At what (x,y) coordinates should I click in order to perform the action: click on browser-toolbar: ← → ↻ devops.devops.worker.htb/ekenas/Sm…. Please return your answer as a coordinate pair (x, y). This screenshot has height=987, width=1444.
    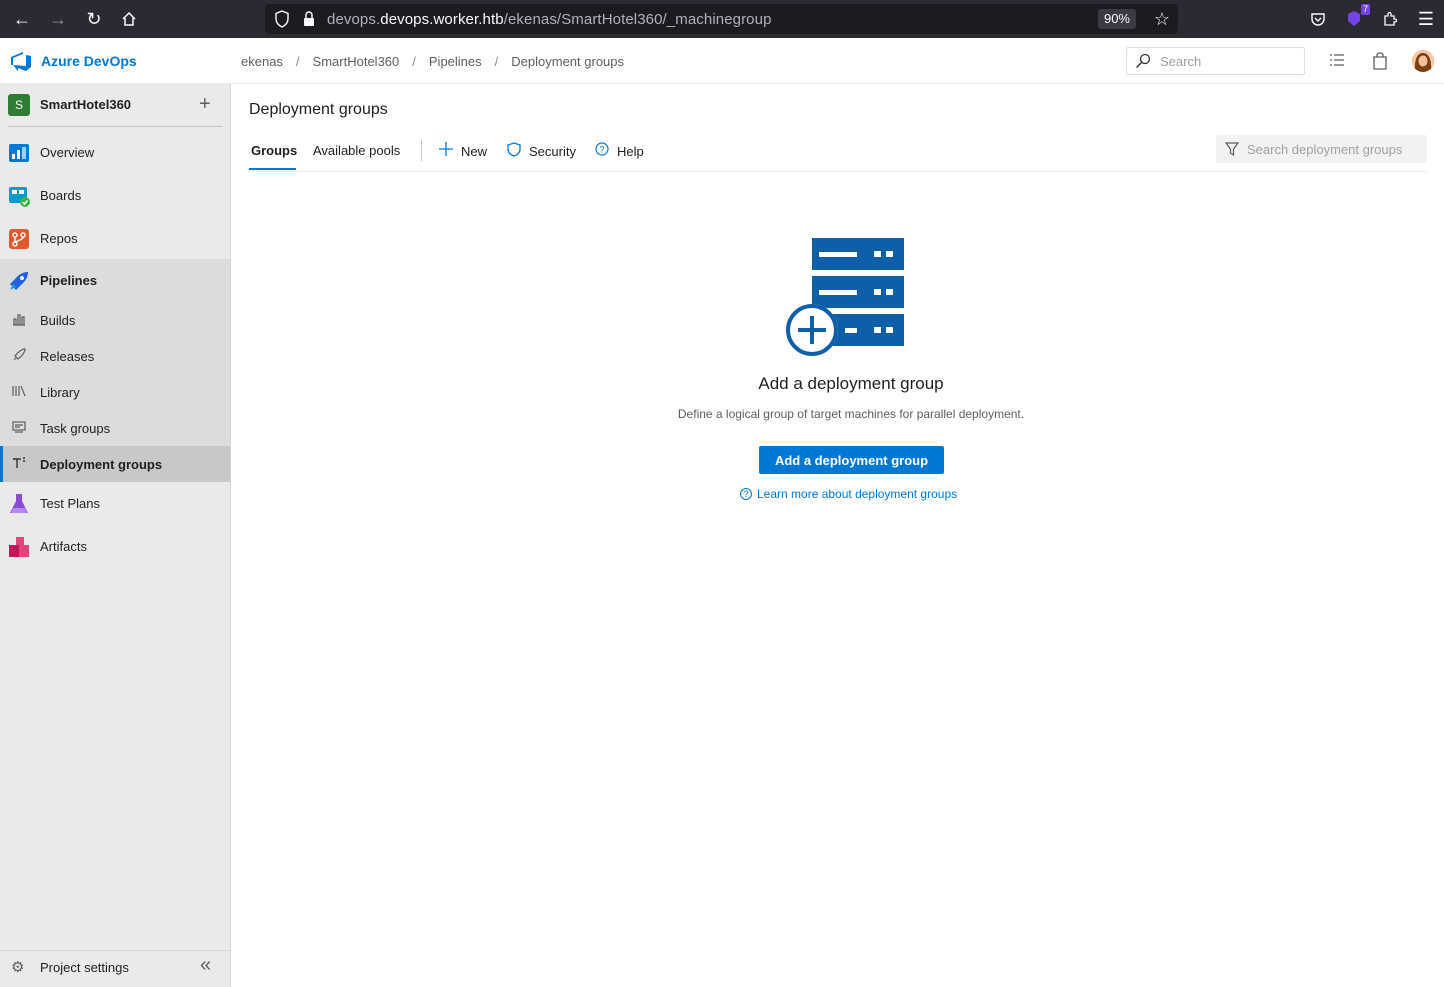
    Looking at the image, I should click on (722, 19).